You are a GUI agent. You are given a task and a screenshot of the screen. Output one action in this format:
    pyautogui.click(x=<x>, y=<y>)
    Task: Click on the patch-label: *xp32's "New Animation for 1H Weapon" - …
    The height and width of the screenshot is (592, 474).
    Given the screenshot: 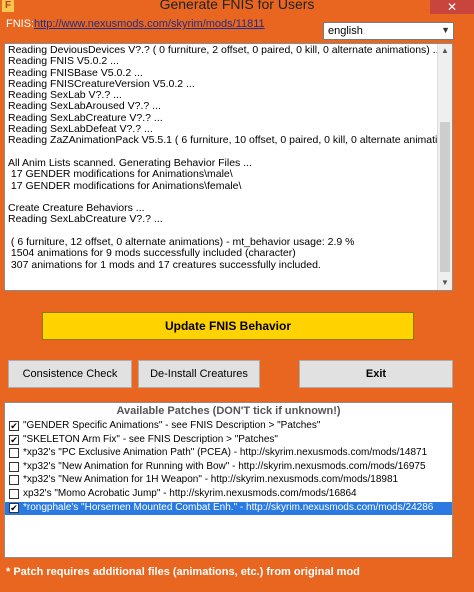 What is the action you would take?
    pyautogui.click(x=211, y=480)
    